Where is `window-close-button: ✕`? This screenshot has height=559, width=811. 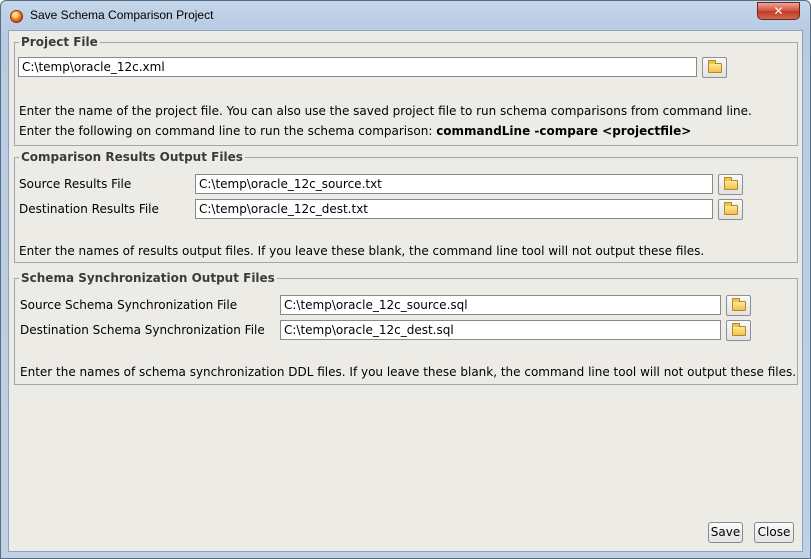 window-close-button: ✕ is located at coordinates (778, 11).